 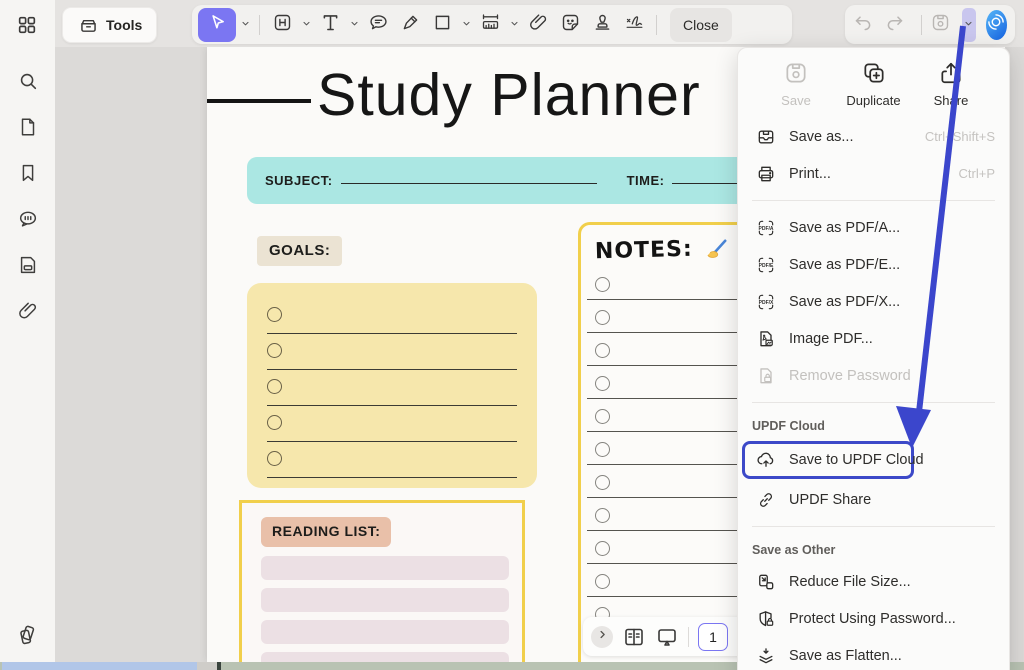 I want to click on sidebar-item-clip, so click(x=28, y=311).